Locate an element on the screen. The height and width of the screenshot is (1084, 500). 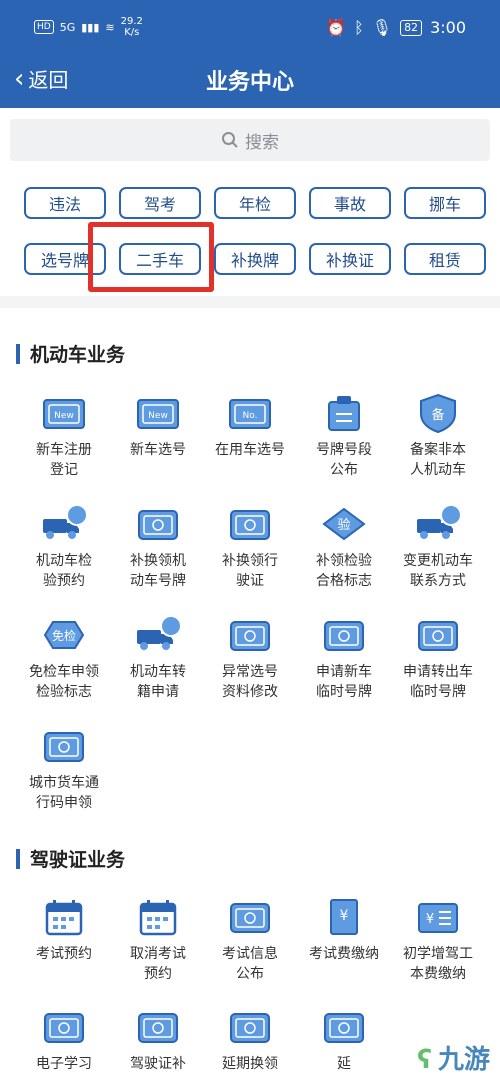
service-item: 变更机动车 联系方式 is located at coordinates (438, 547).